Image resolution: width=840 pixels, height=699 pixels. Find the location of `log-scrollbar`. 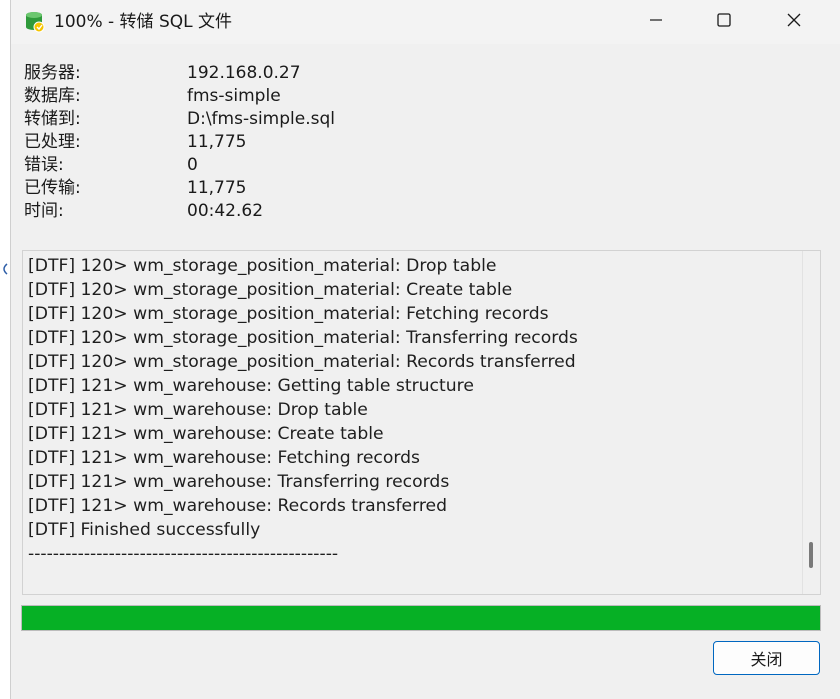

log-scrollbar is located at coordinates (811, 422).